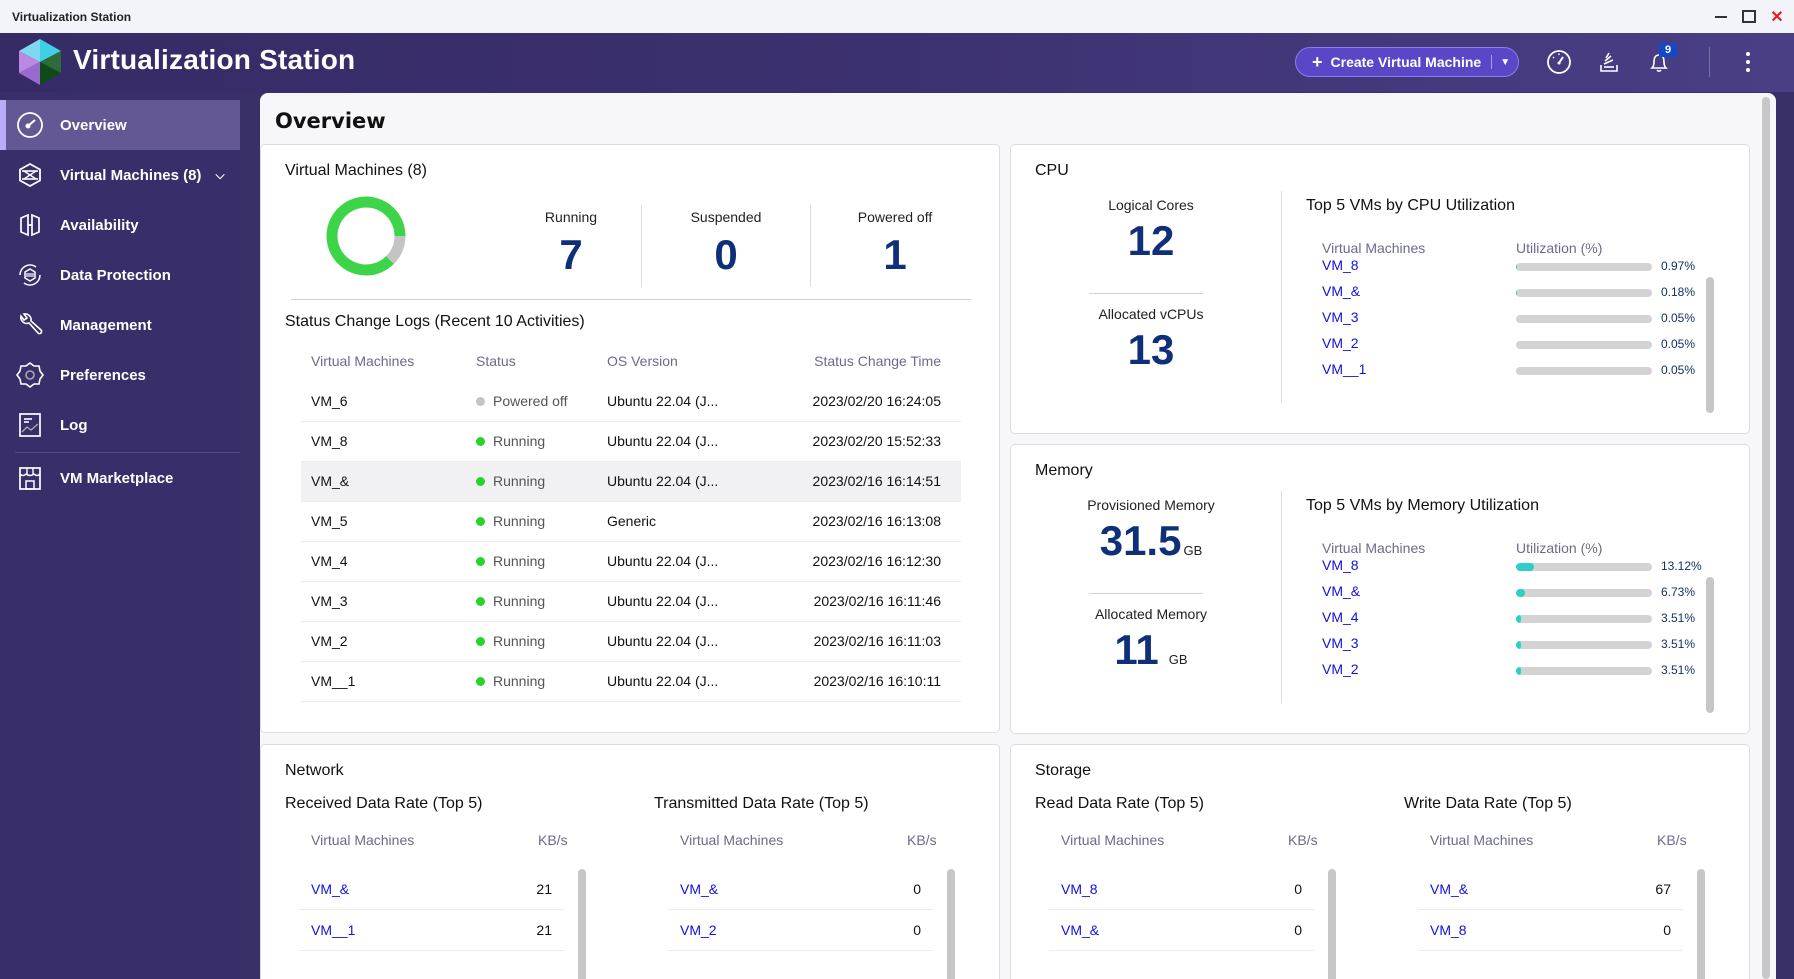  What do you see at coordinates (72, 16) in the screenshot?
I see `window-title: Virtualization Station` at bounding box center [72, 16].